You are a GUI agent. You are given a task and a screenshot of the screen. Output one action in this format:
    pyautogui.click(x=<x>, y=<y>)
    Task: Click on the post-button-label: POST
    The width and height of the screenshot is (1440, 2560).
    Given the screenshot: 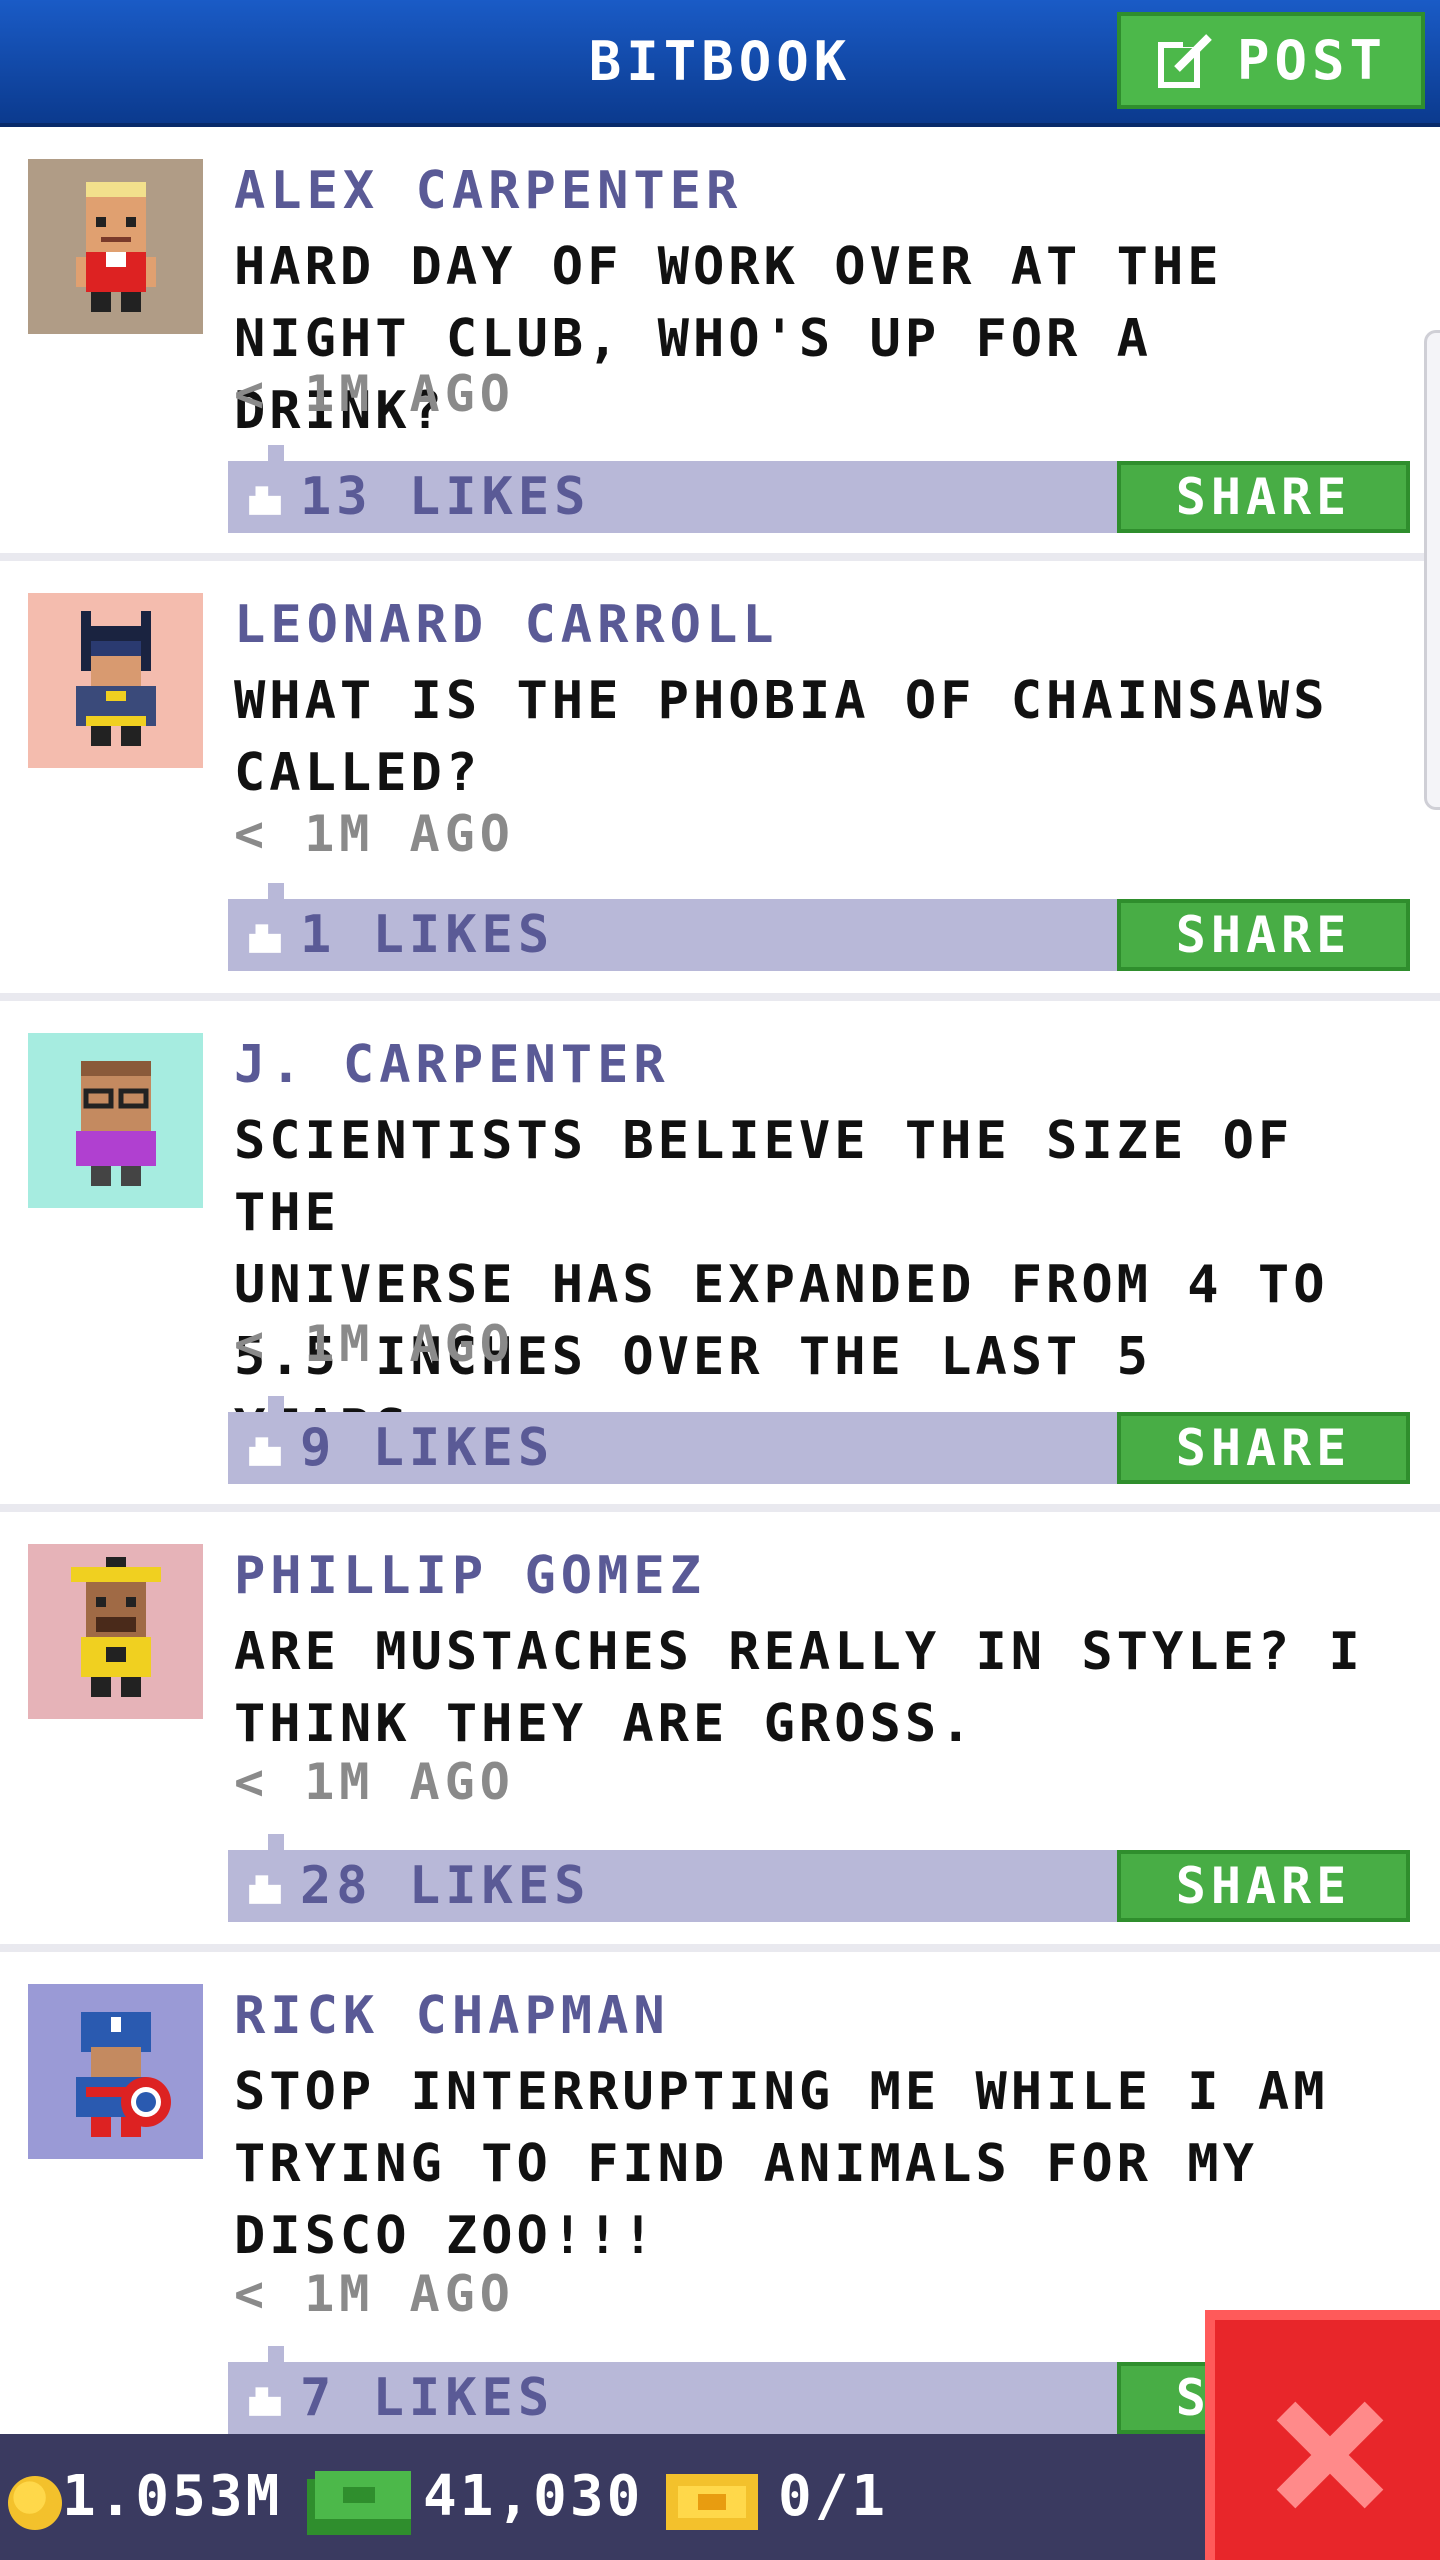 What is the action you would take?
    pyautogui.click(x=1312, y=60)
    